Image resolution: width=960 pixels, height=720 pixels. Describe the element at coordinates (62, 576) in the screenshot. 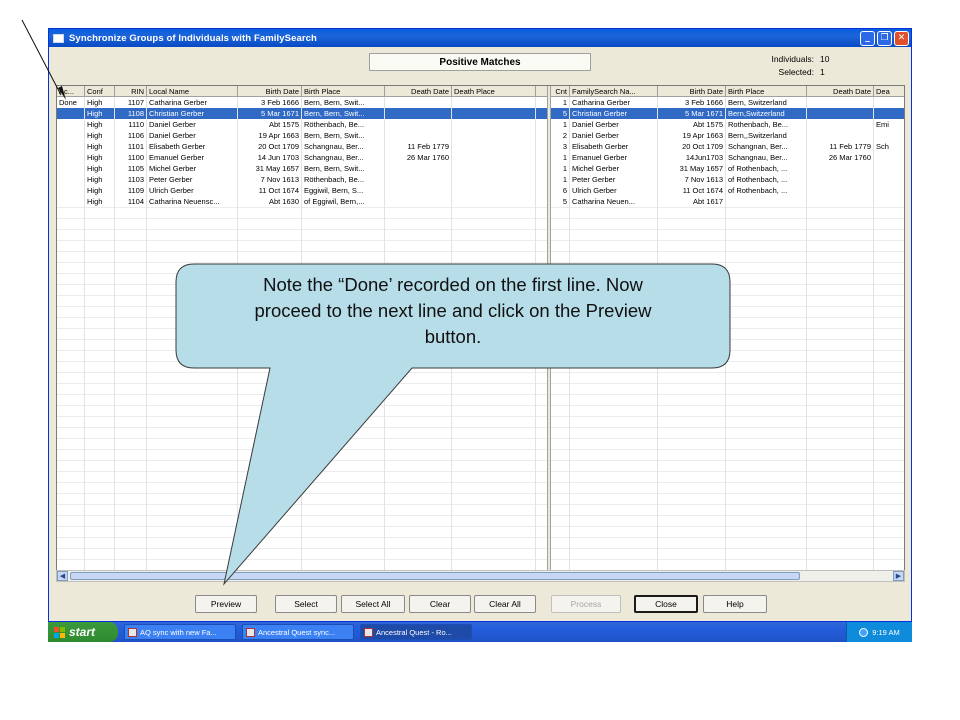

I see `scroll-left-icon: ◀` at that location.